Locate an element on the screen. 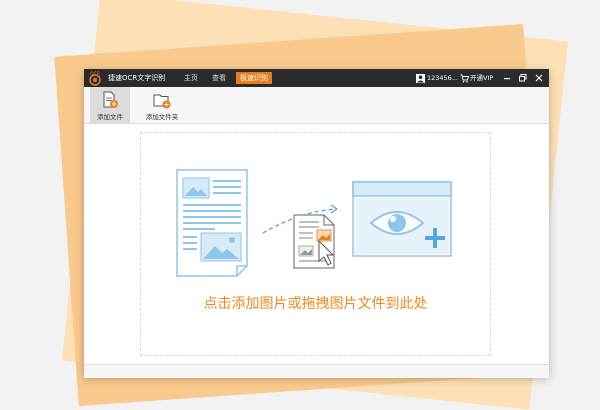  drop-hint-text: 点击添加图片或拖拽图片文件到此处 is located at coordinates (315, 304).